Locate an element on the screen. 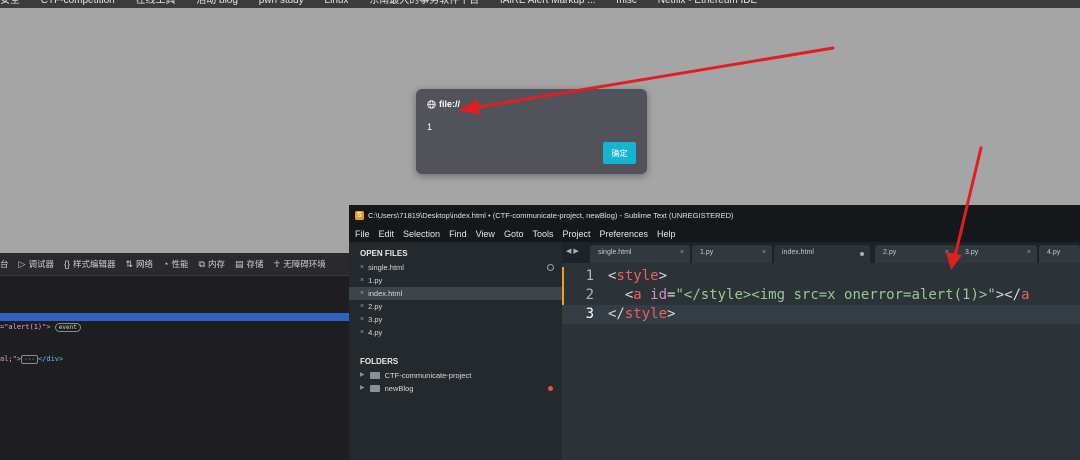 Image resolution: width=1080 pixels, height=460 pixels. devtools-tab-label: 内存 is located at coordinates (216, 264).